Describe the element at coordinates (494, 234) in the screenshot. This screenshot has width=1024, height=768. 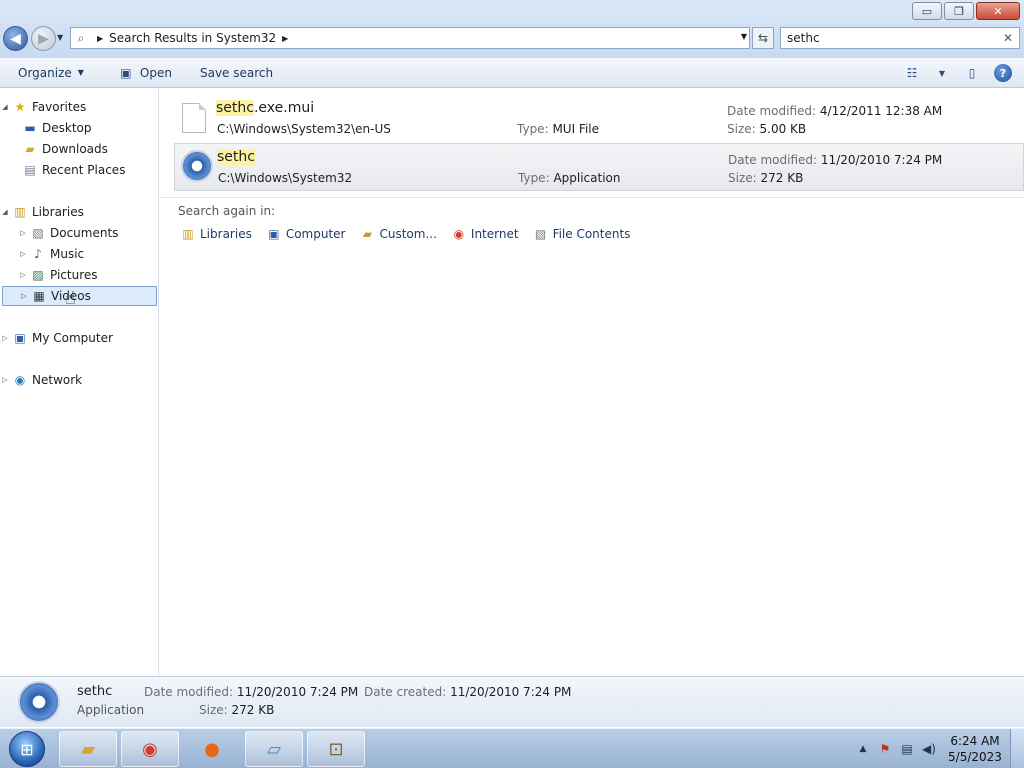
I see `option-label: Internet` at that location.